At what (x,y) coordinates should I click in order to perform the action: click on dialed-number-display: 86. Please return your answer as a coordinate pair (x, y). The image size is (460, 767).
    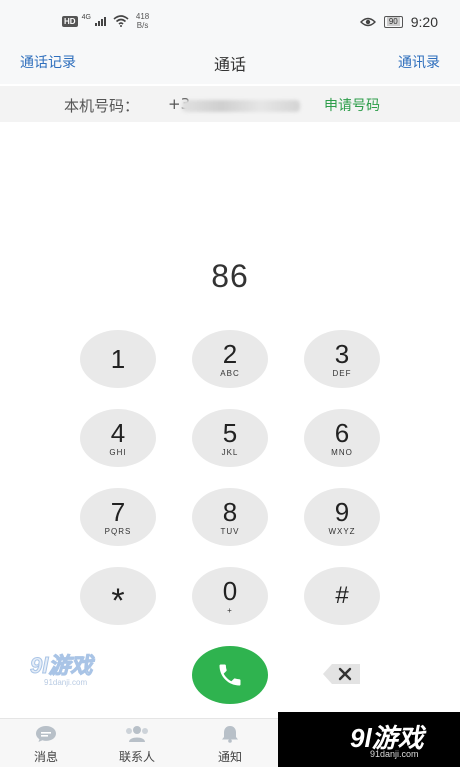
    Looking at the image, I should click on (230, 276).